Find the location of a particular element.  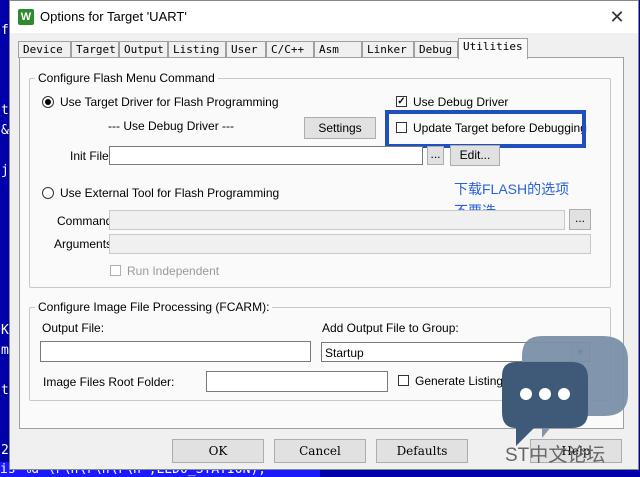

use-target-driver-radio is located at coordinates (48, 102).